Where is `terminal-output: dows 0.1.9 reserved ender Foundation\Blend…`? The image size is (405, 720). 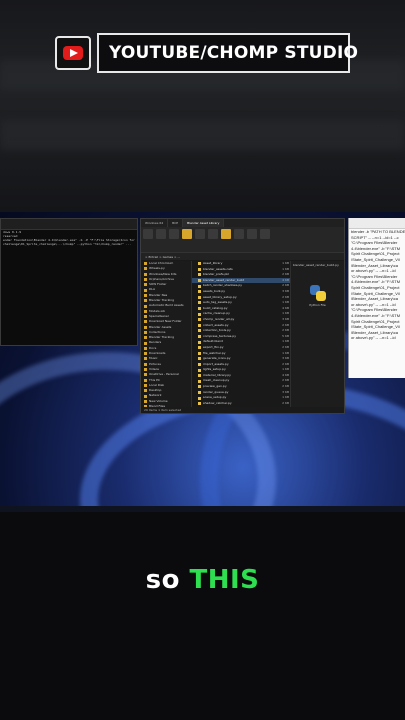 terminal-output: dows 0.1.9 reserved ender Foundation\Blend… is located at coordinates (69, 238).